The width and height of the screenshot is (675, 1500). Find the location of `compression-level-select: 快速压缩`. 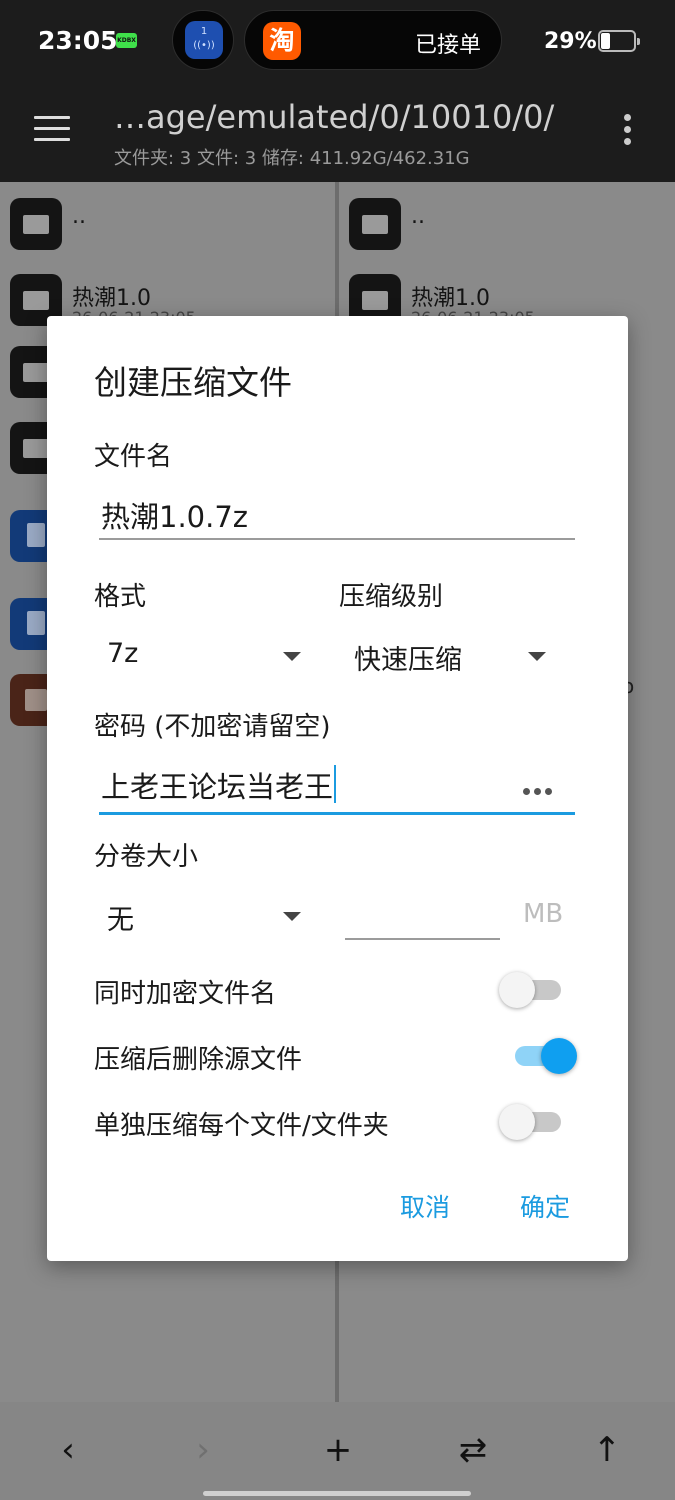

compression-level-select: 快速压缩 is located at coordinates (452, 657).